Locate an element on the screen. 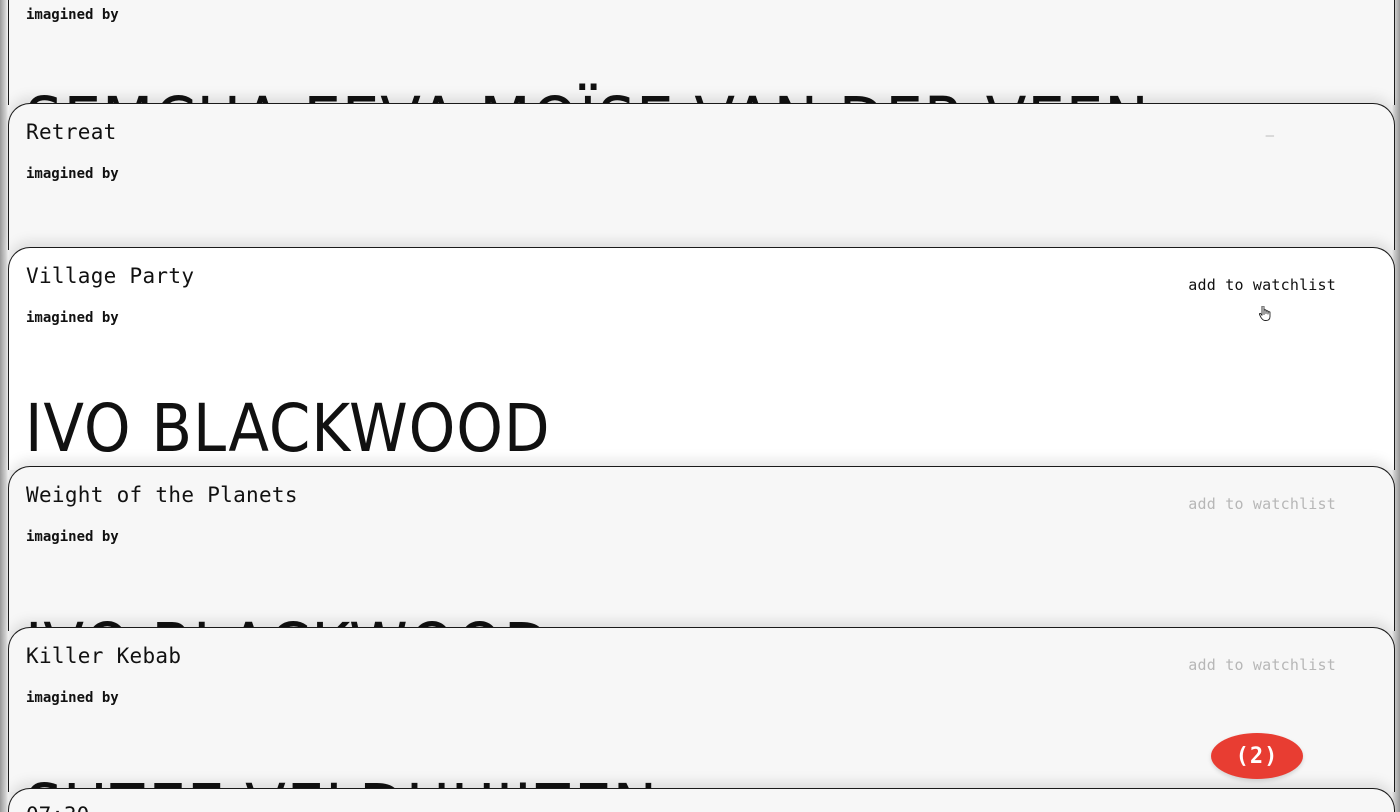 This screenshot has height=812, width=1400. film-title: Weight of the Planets is located at coordinates (162, 495).